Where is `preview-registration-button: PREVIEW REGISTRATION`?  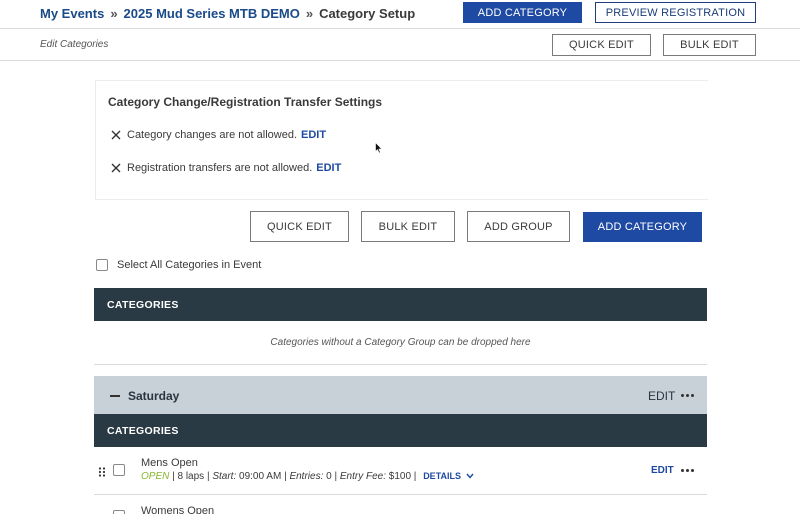
preview-registration-button: PREVIEW REGISTRATION is located at coordinates (675, 12).